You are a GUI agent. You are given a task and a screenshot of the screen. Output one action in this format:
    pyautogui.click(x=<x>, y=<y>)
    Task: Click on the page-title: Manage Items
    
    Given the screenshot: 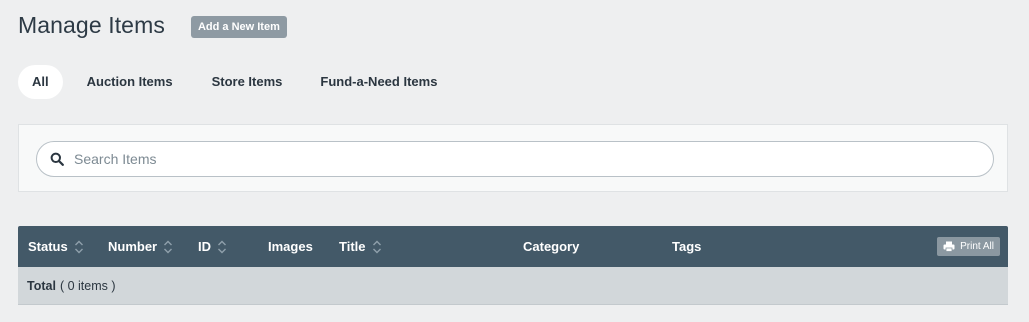 What is the action you would take?
    pyautogui.click(x=91, y=25)
    